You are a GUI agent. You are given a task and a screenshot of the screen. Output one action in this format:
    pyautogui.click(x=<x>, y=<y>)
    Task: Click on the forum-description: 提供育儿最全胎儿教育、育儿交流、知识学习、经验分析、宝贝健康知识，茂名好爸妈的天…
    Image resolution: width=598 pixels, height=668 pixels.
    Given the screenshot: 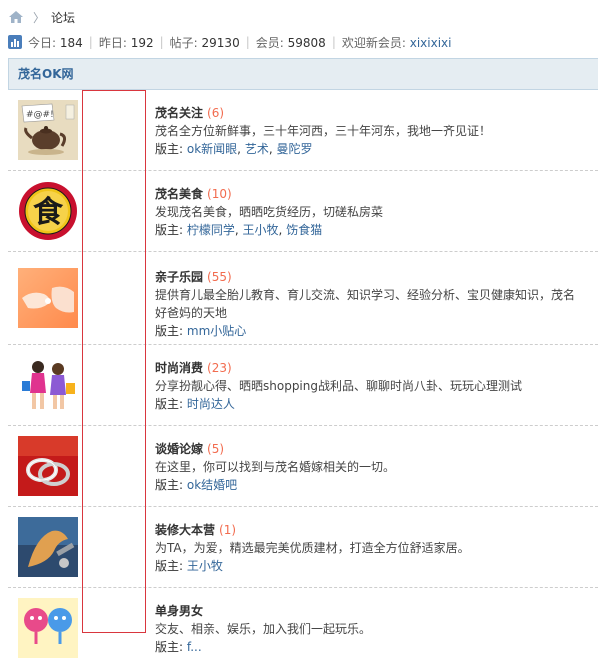 What is the action you would take?
    pyautogui.click(x=365, y=304)
    